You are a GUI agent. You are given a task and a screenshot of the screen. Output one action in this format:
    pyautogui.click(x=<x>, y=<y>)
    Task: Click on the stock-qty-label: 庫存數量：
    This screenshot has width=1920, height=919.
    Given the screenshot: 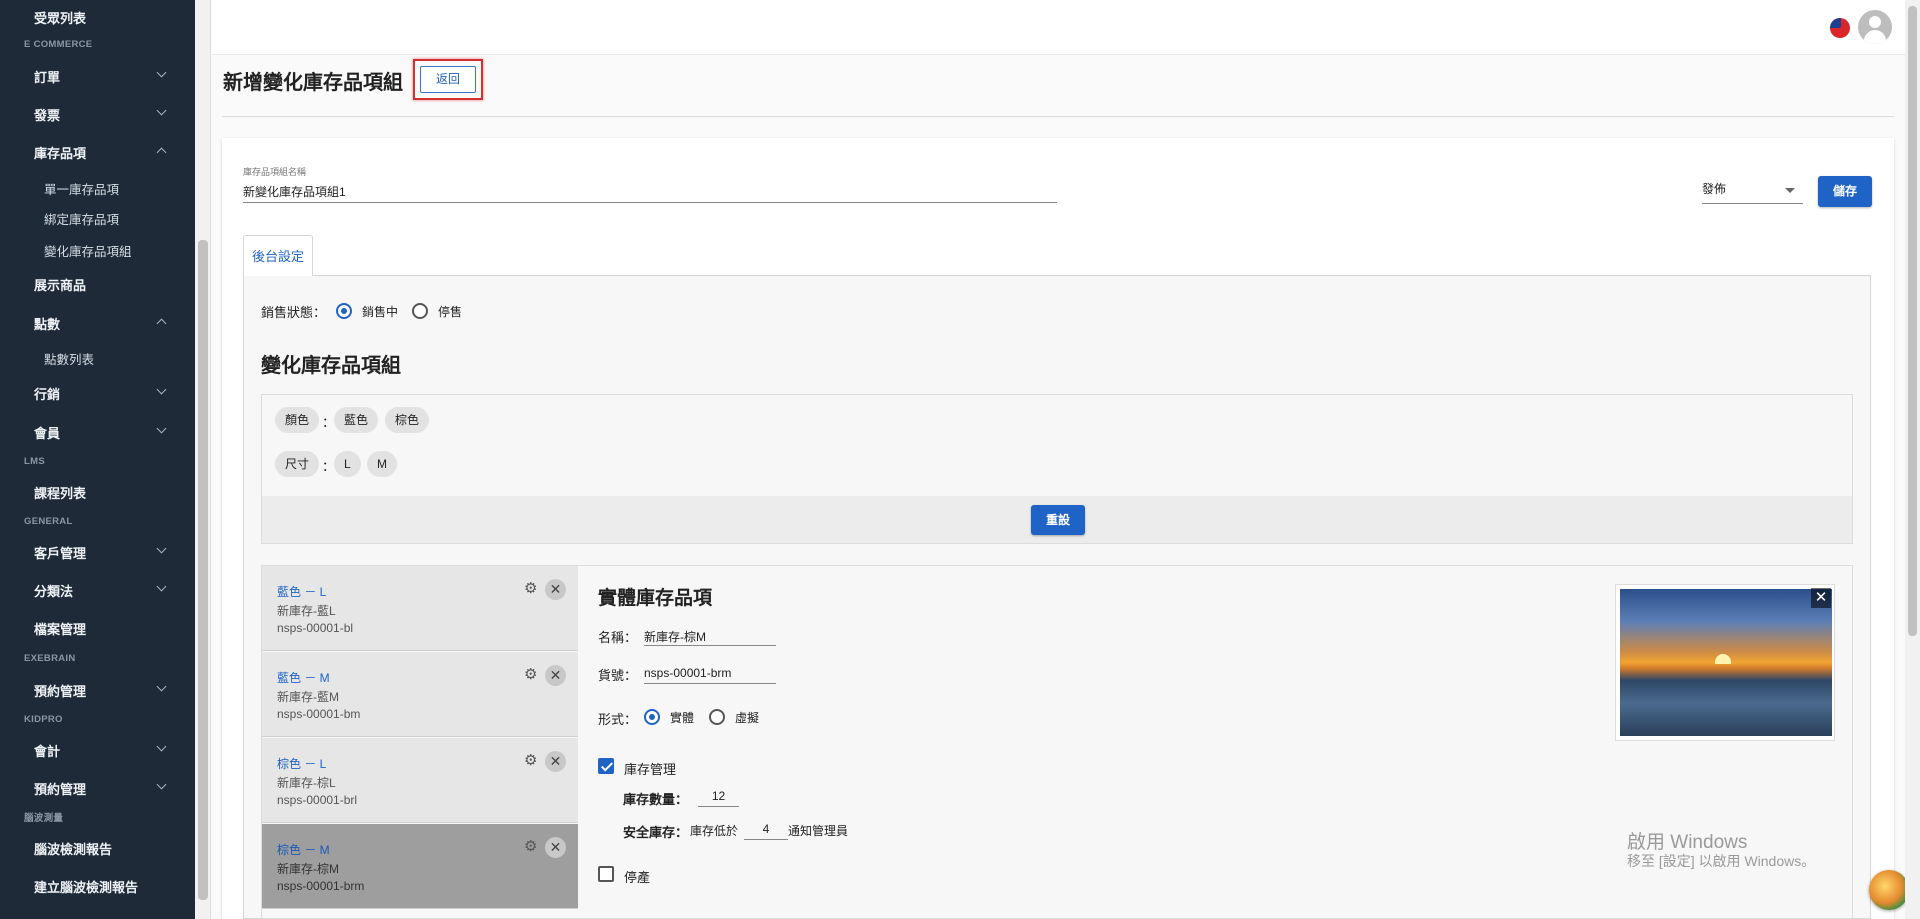 What is the action you would take?
    pyautogui.click(x=656, y=799)
    